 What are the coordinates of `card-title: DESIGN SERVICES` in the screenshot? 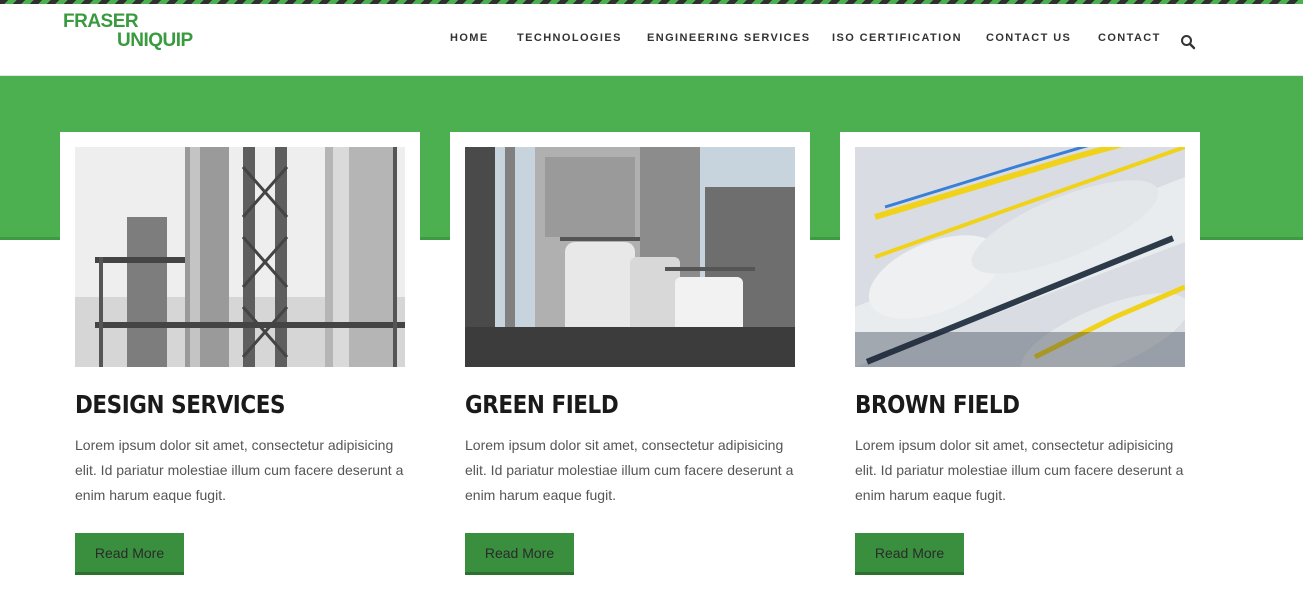 It's located at (180, 404).